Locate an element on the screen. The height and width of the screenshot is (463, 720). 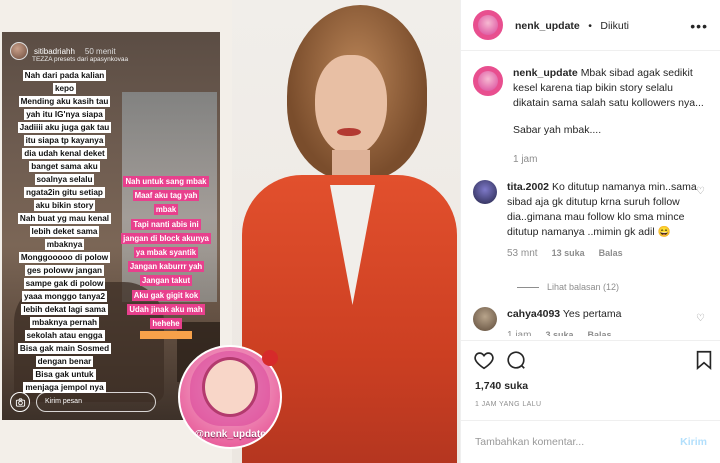
story-text-line: sampe gak di polow is located at coordinates (64, 283).